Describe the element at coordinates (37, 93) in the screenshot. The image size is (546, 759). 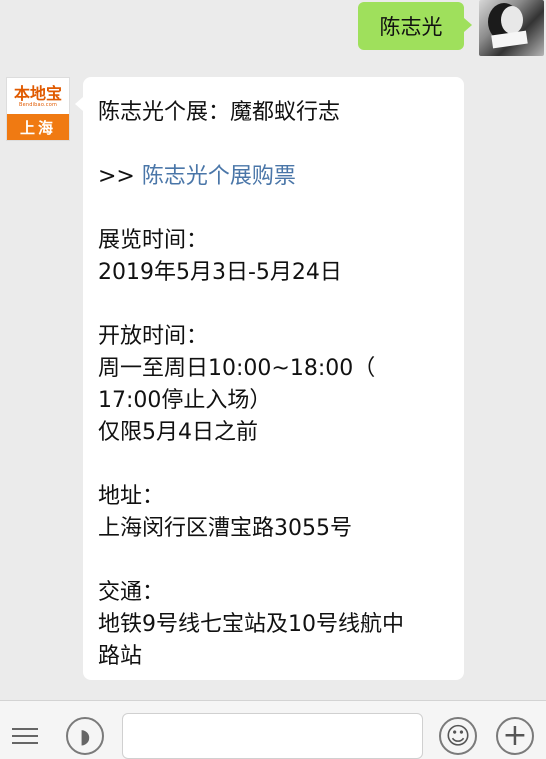
I see `bot-logo-title: 本地宝` at that location.